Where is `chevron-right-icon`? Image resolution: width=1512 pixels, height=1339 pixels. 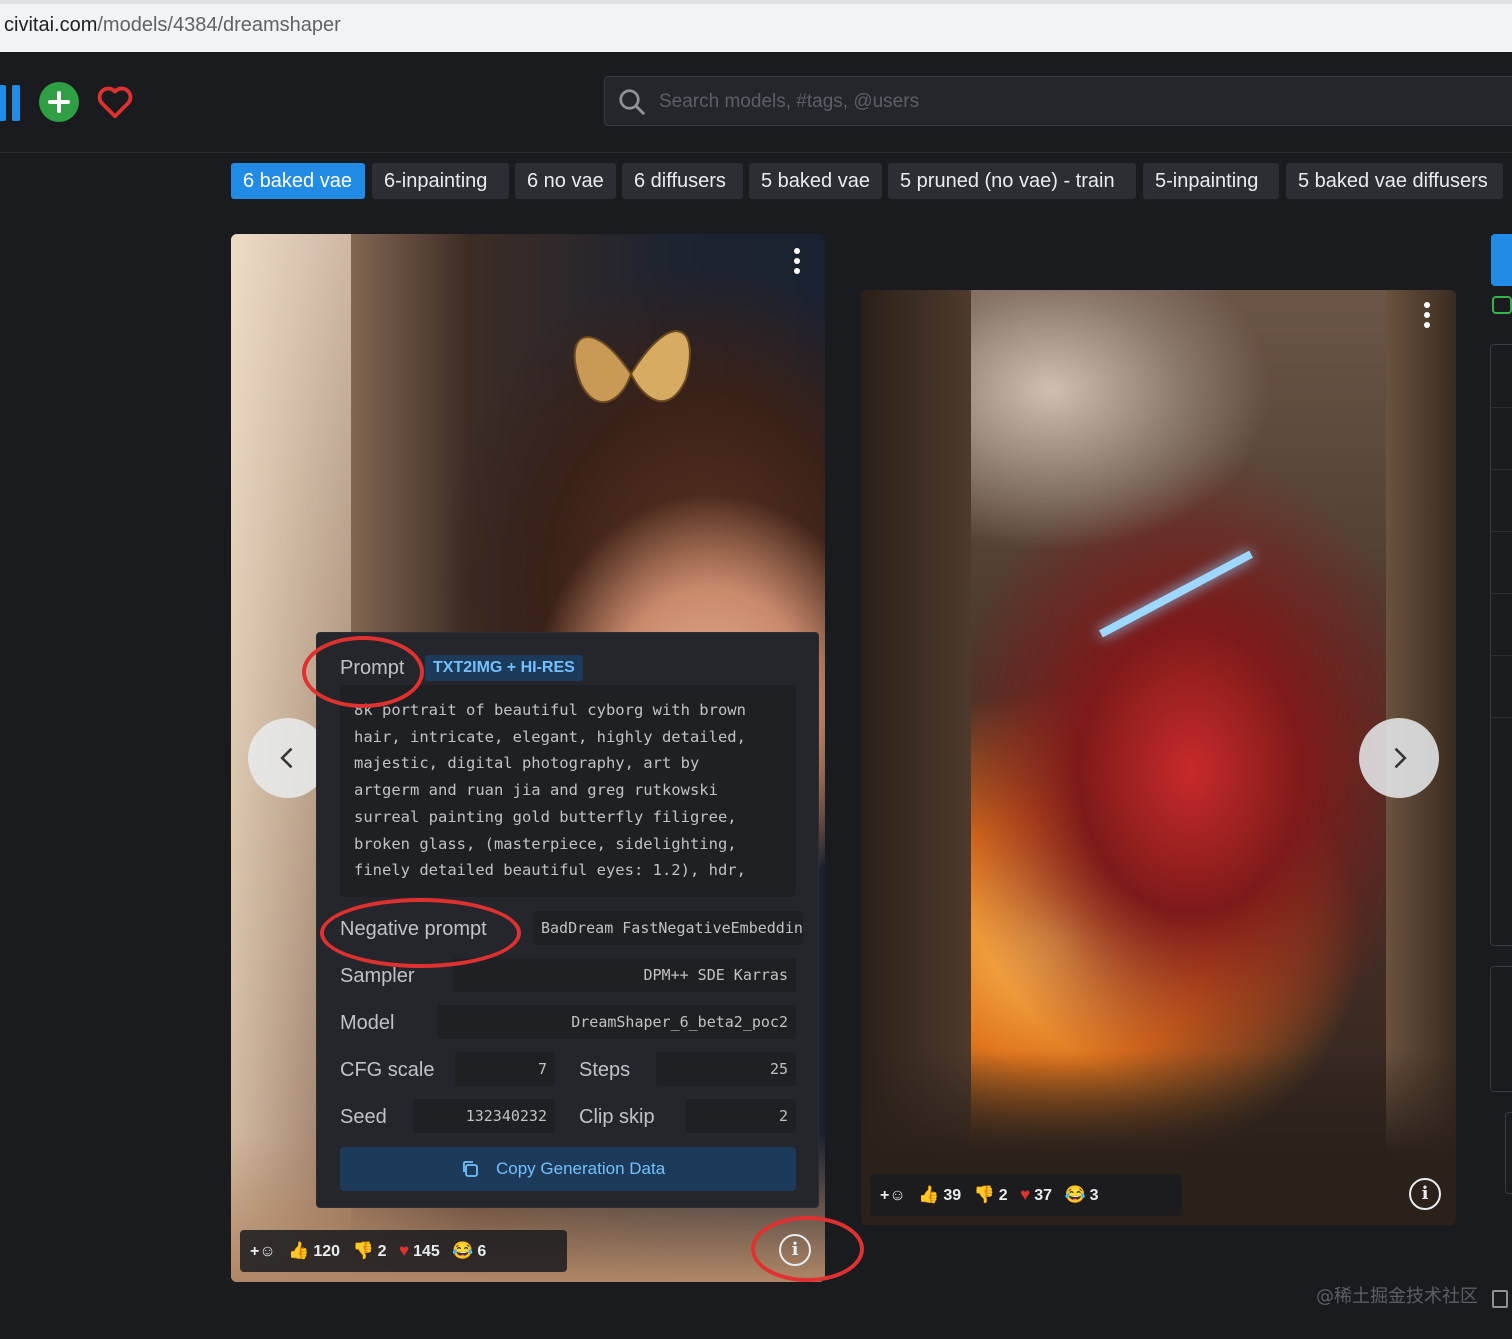
chevron-right-icon is located at coordinates (1400, 758).